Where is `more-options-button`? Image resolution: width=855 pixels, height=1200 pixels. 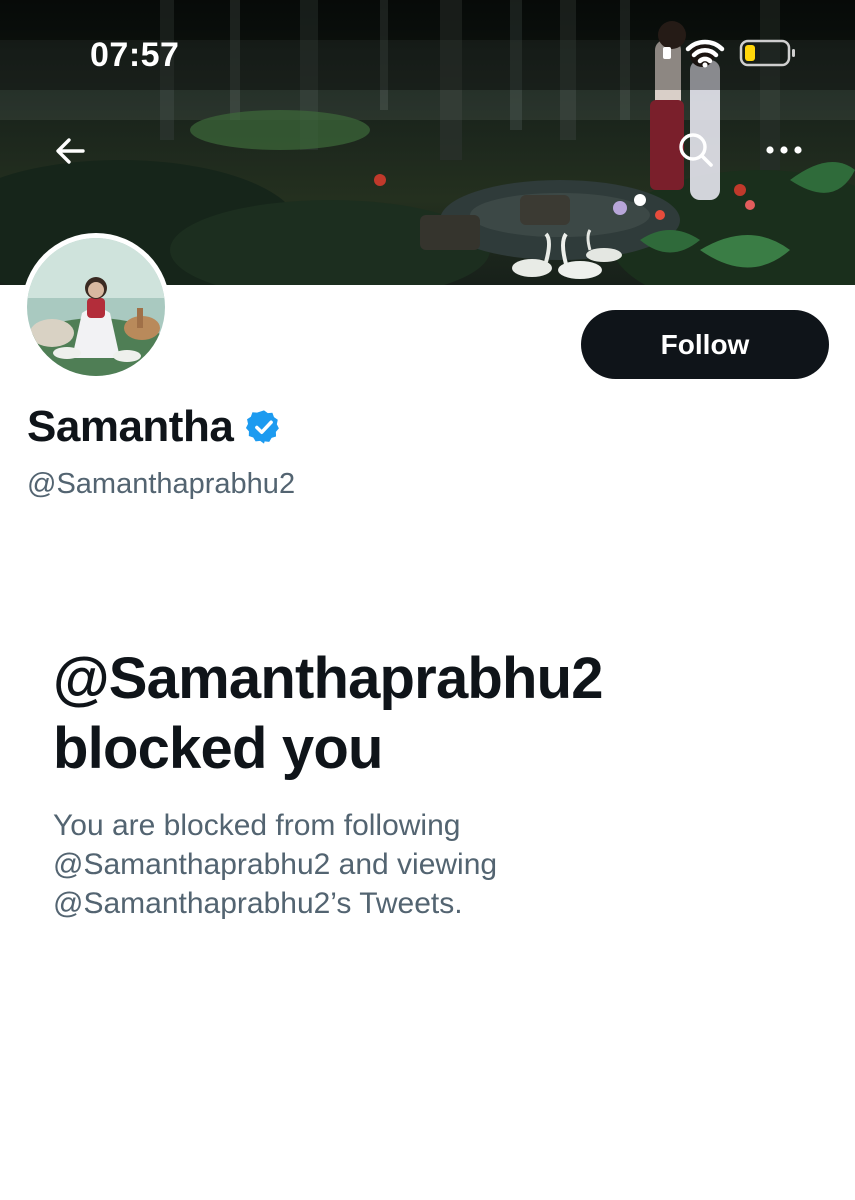 more-options-button is located at coordinates (784, 150).